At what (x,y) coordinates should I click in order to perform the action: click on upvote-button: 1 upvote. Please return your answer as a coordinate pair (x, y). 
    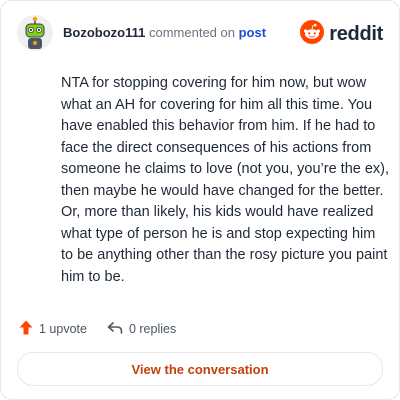
    Looking at the image, I should click on (53, 329).